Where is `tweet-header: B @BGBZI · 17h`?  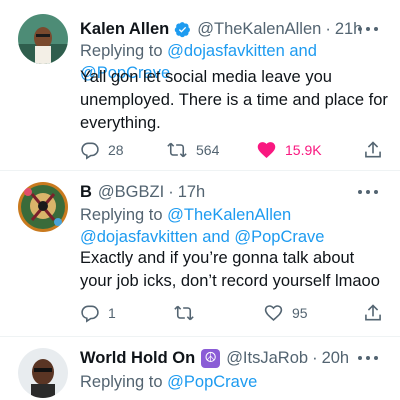 tweet-header: B @BGBZI · 17h is located at coordinates (142, 192).